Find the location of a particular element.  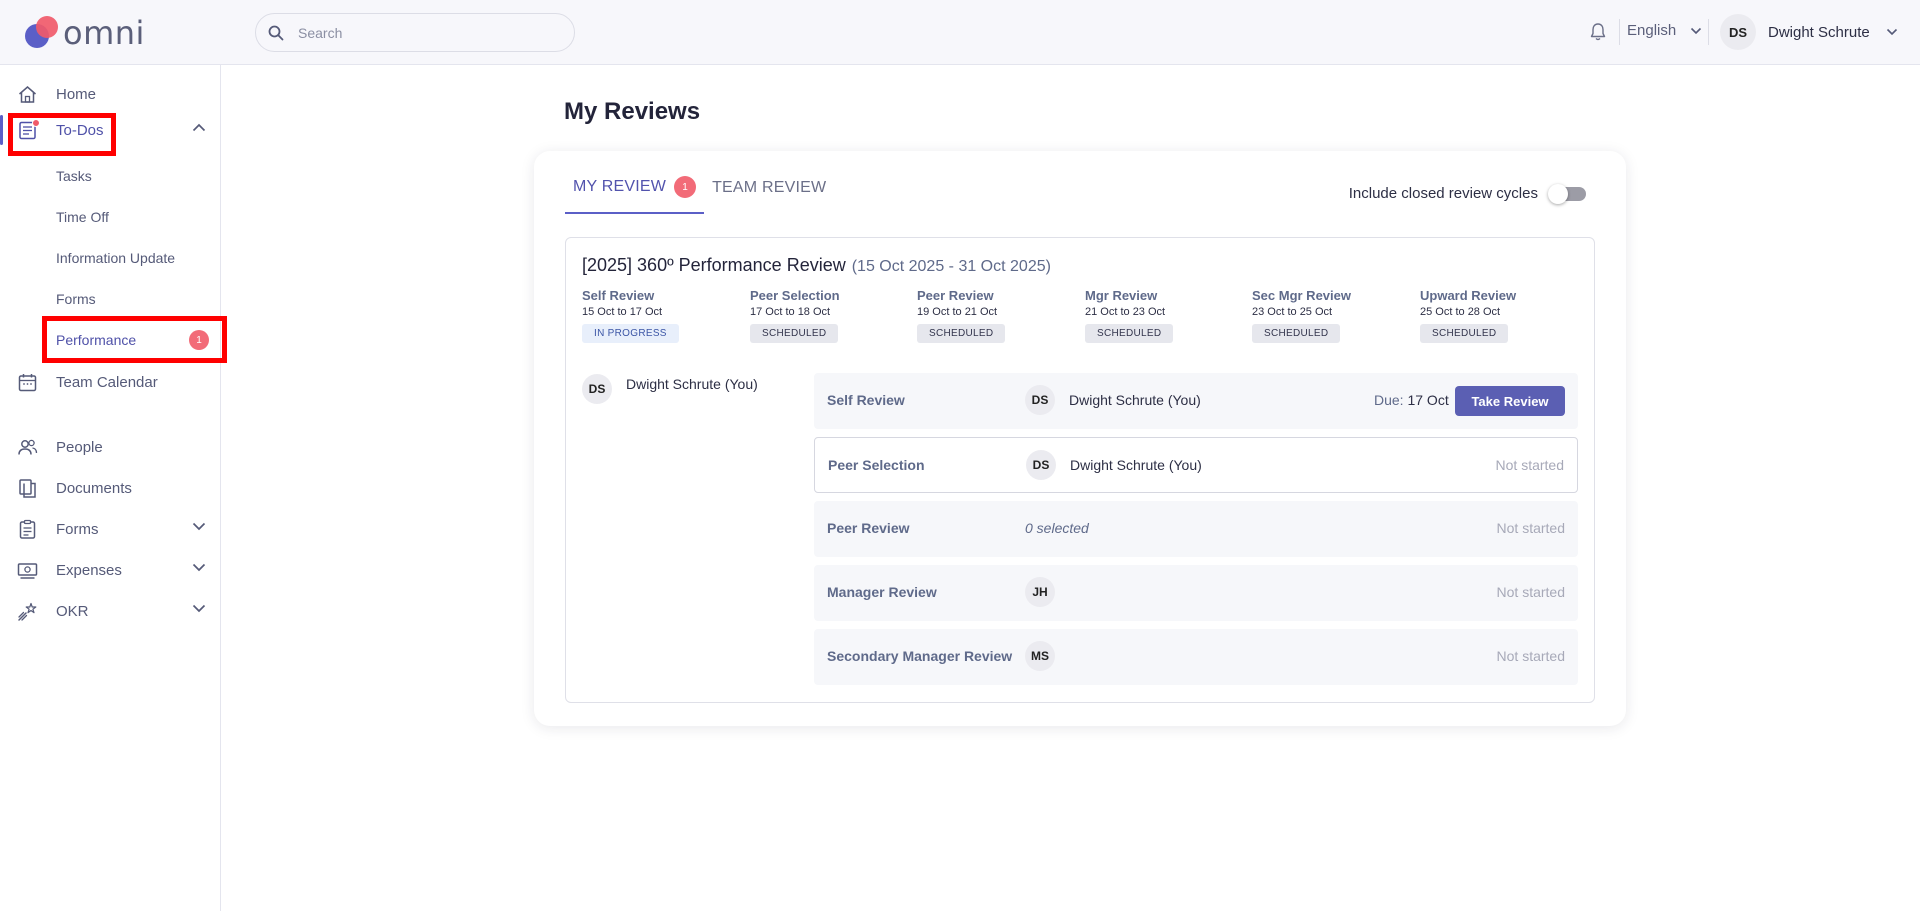

sidebar-subitem-information-update: Information Update is located at coordinates (115, 258).